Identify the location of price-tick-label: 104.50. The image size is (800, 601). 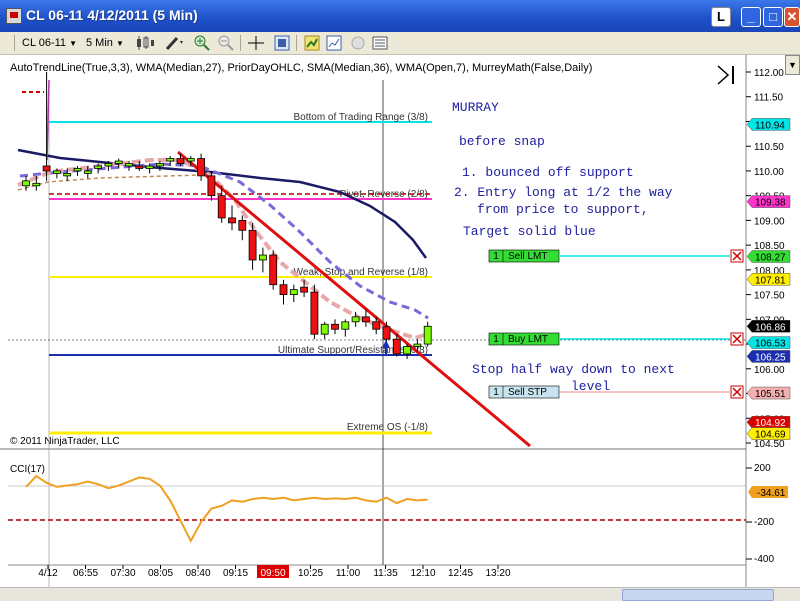
(769, 444).